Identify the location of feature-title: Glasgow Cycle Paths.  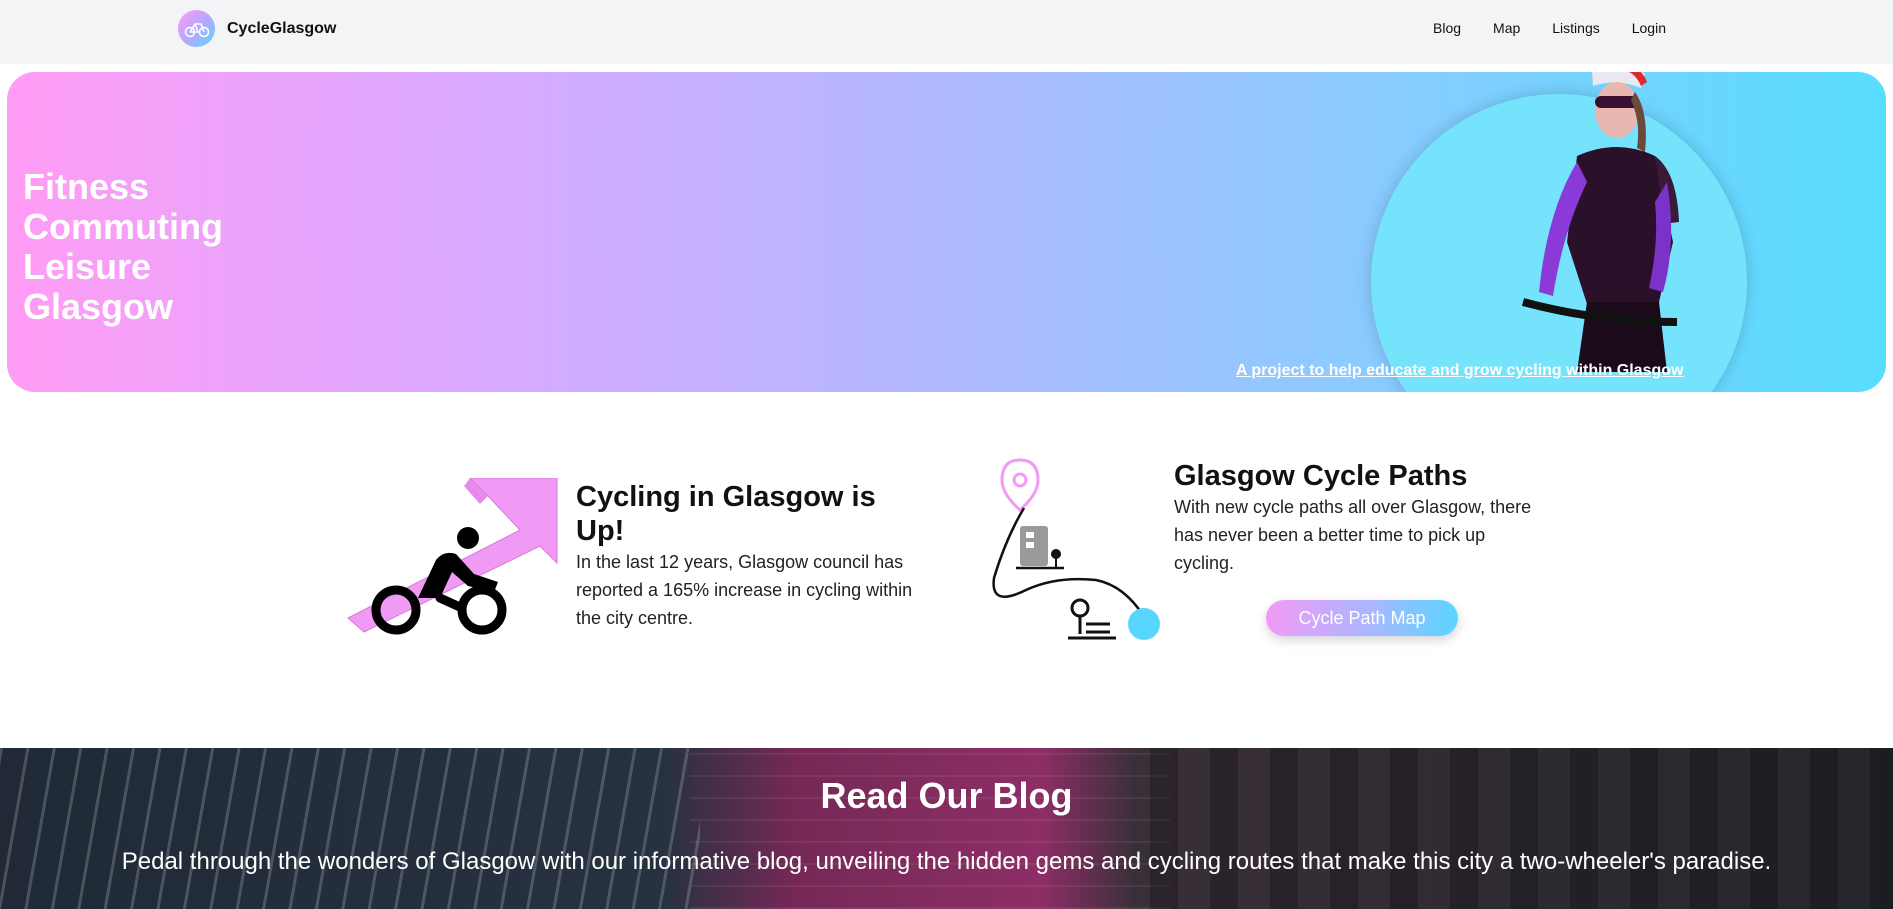
(1321, 476).